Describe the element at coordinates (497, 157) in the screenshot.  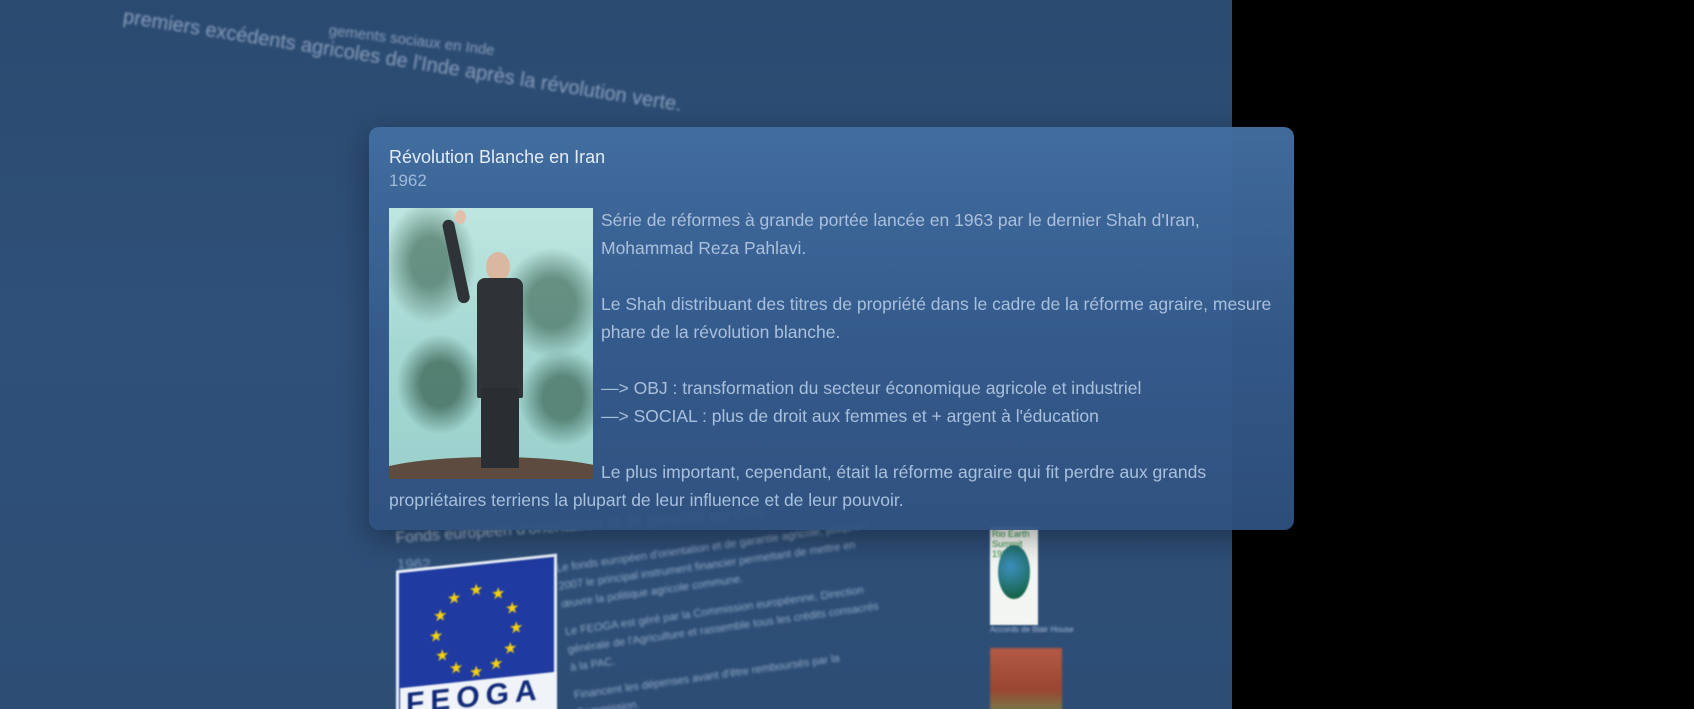
I see `event-title: Révolution Blanche en Iran` at that location.